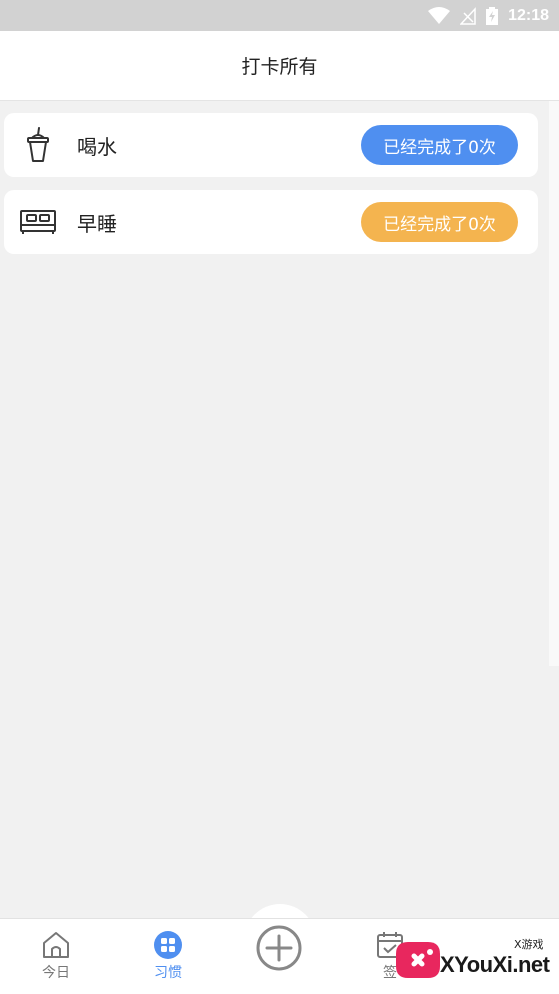  I want to click on tab-habits: 习惯, so click(168, 956).